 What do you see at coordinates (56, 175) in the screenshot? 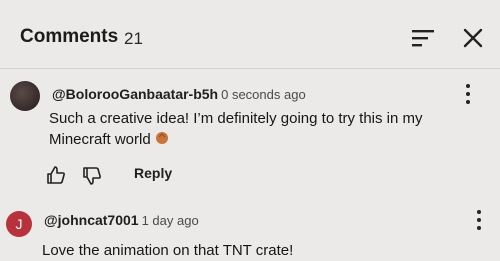
I see `thumbs-up-icon` at bounding box center [56, 175].